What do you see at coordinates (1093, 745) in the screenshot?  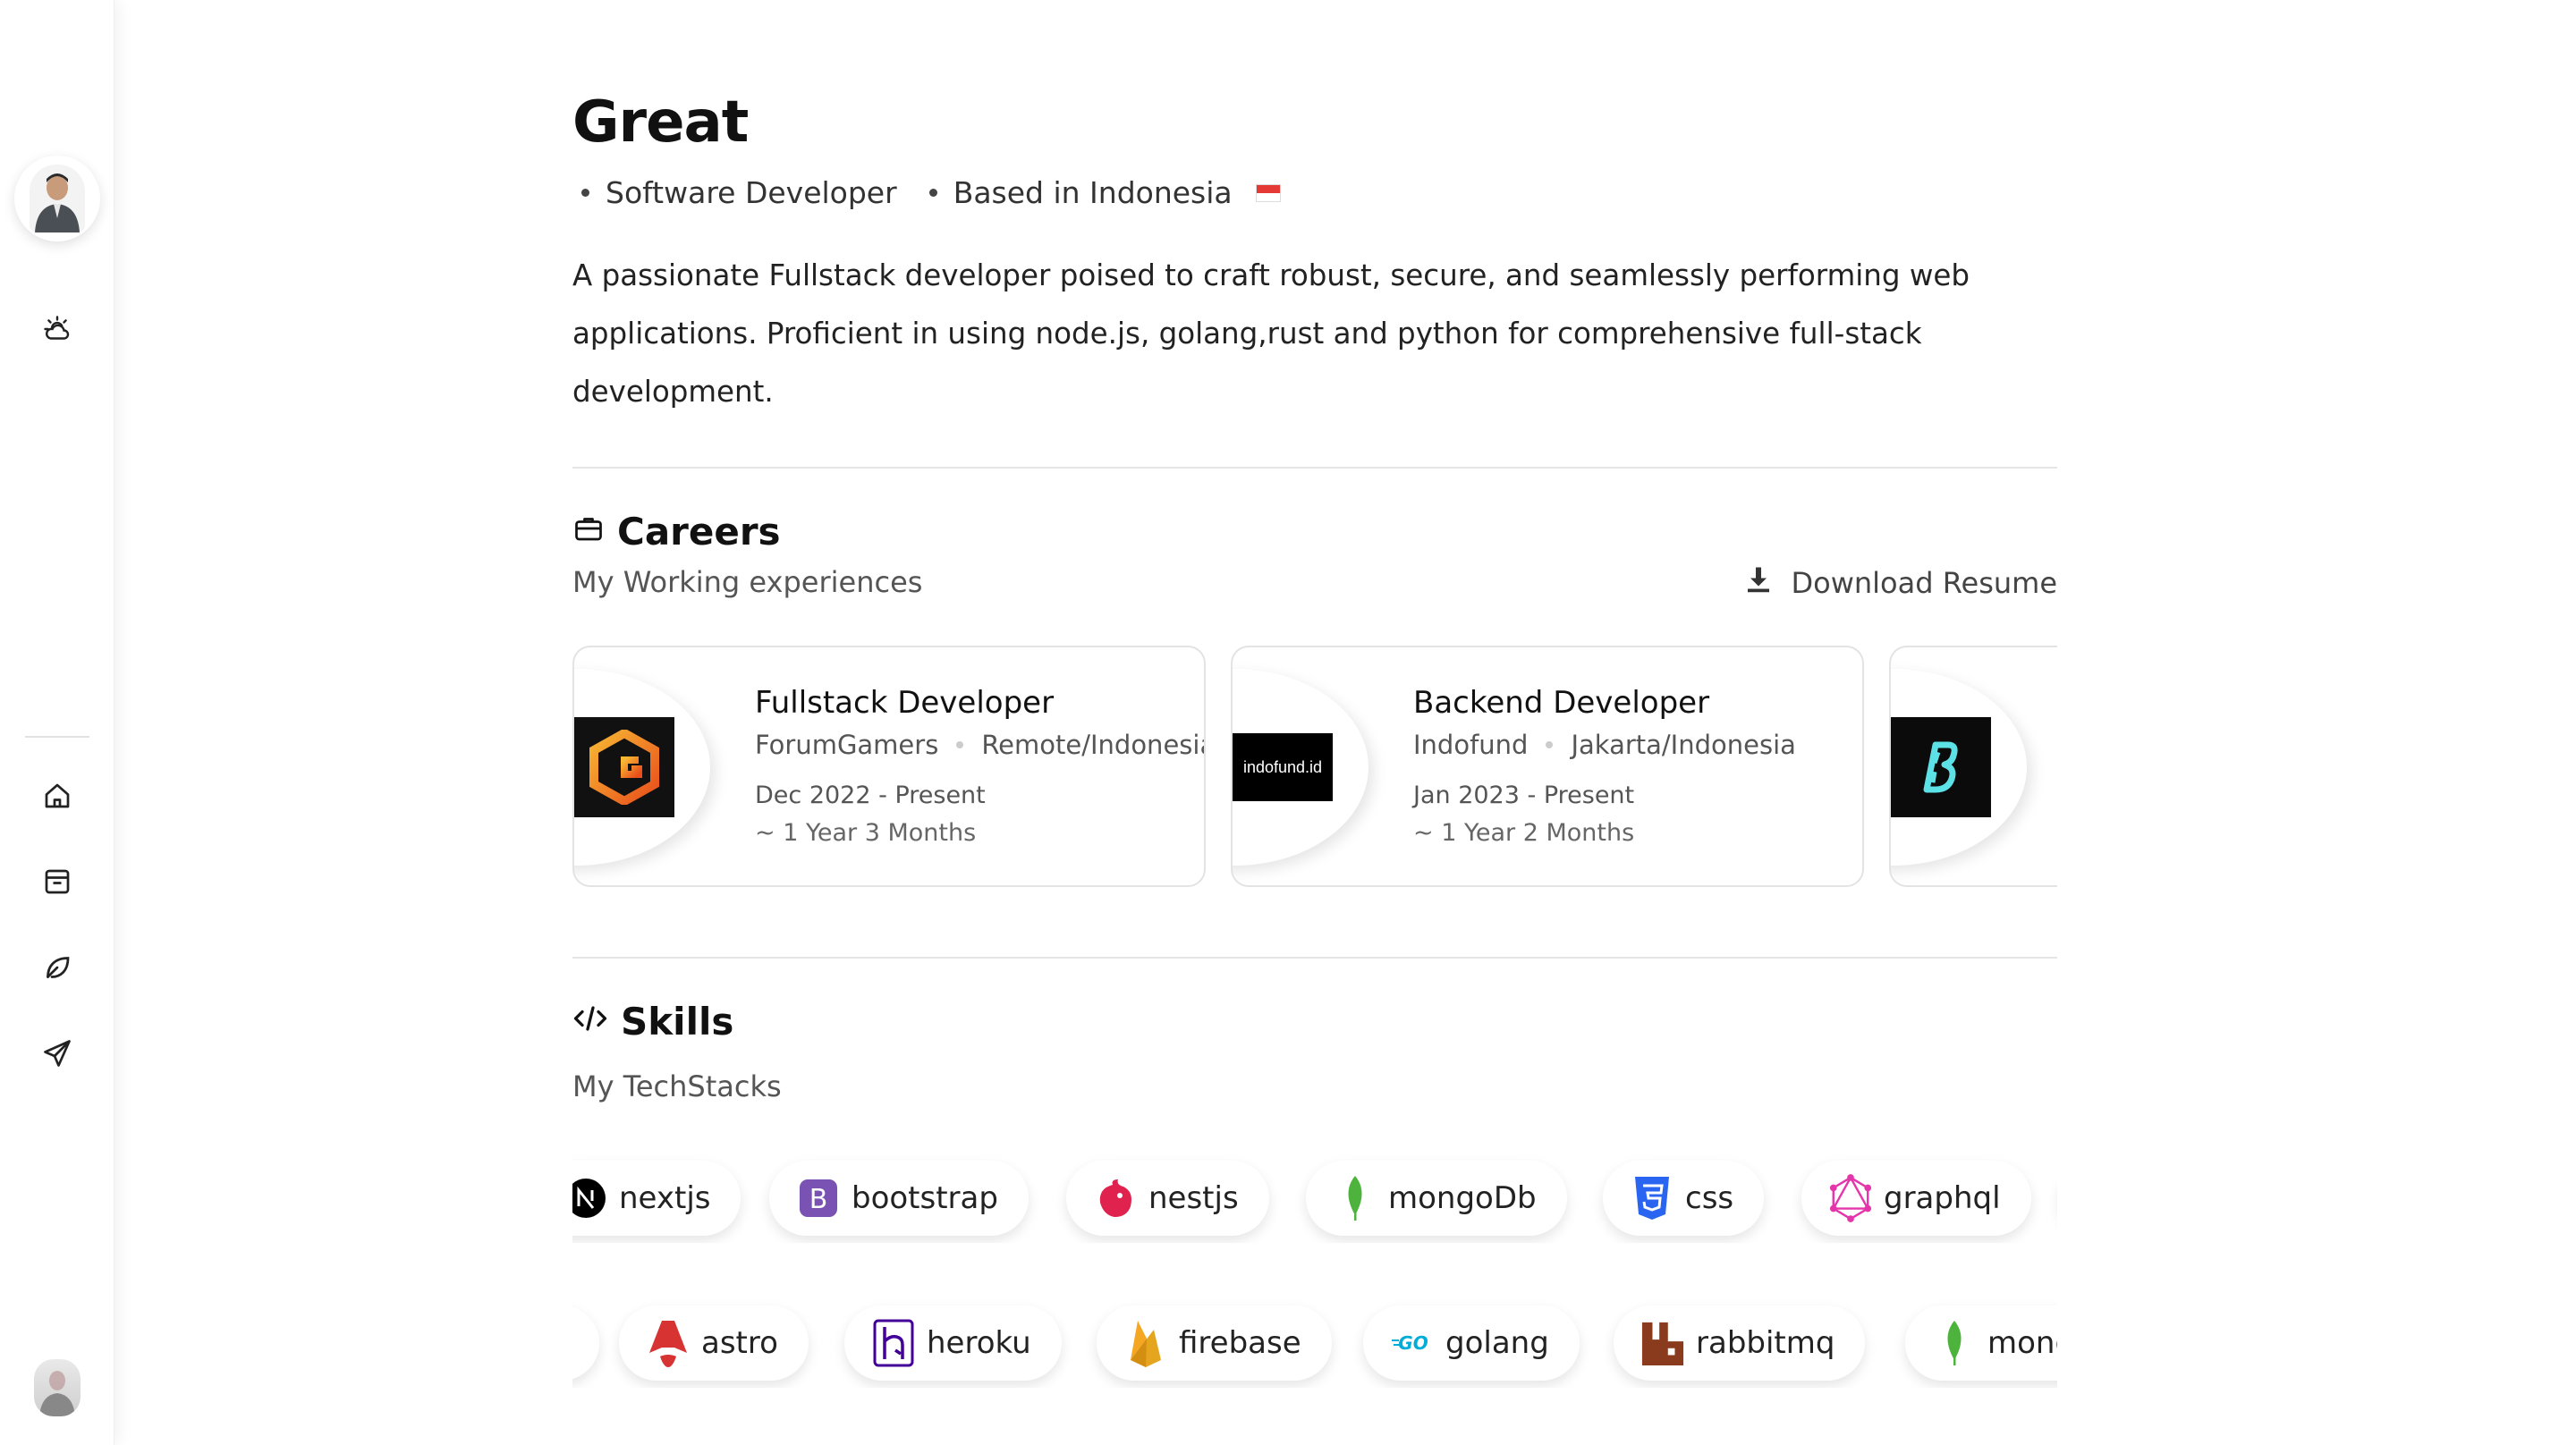 I see `career-location: Remote/Indonesia` at bounding box center [1093, 745].